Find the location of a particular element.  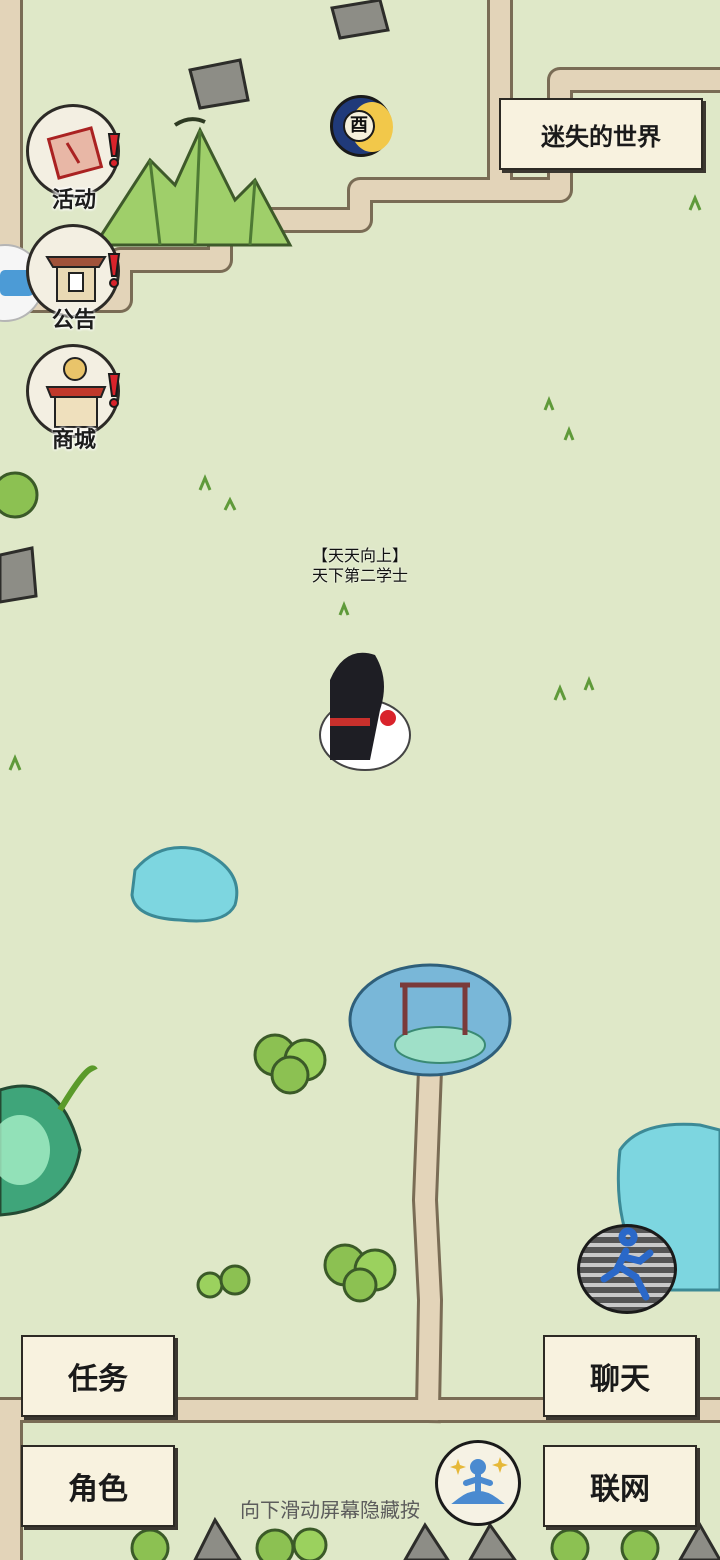

side-button-shop: 商城 is located at coordinates (74, 399).